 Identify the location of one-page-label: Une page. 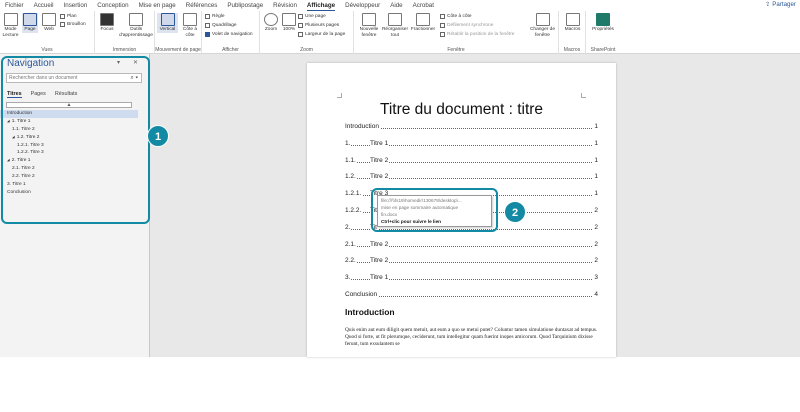
(315, 16).